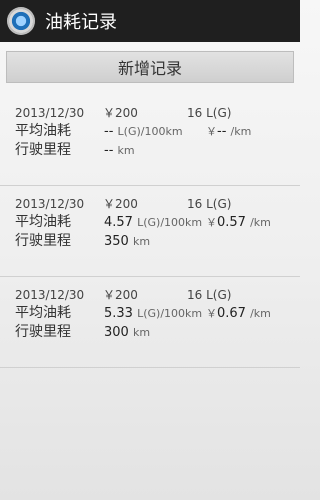 Image resolution: width=320 pixels, height=500 pixels. I want to click on avg-consumption-value: 5.33 L(G)/100km, so click(153, 313).